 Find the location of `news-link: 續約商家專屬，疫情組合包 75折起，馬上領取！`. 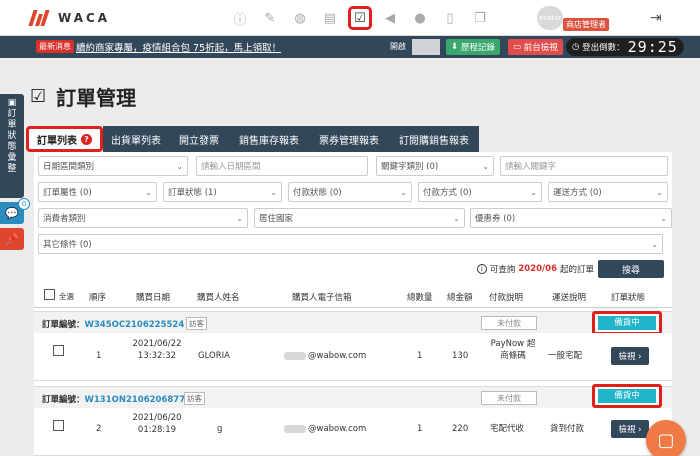

news-link: 續約商家專屬，疫情組合包 75折起，馬上領取！ is located at coordinates (178, 47).